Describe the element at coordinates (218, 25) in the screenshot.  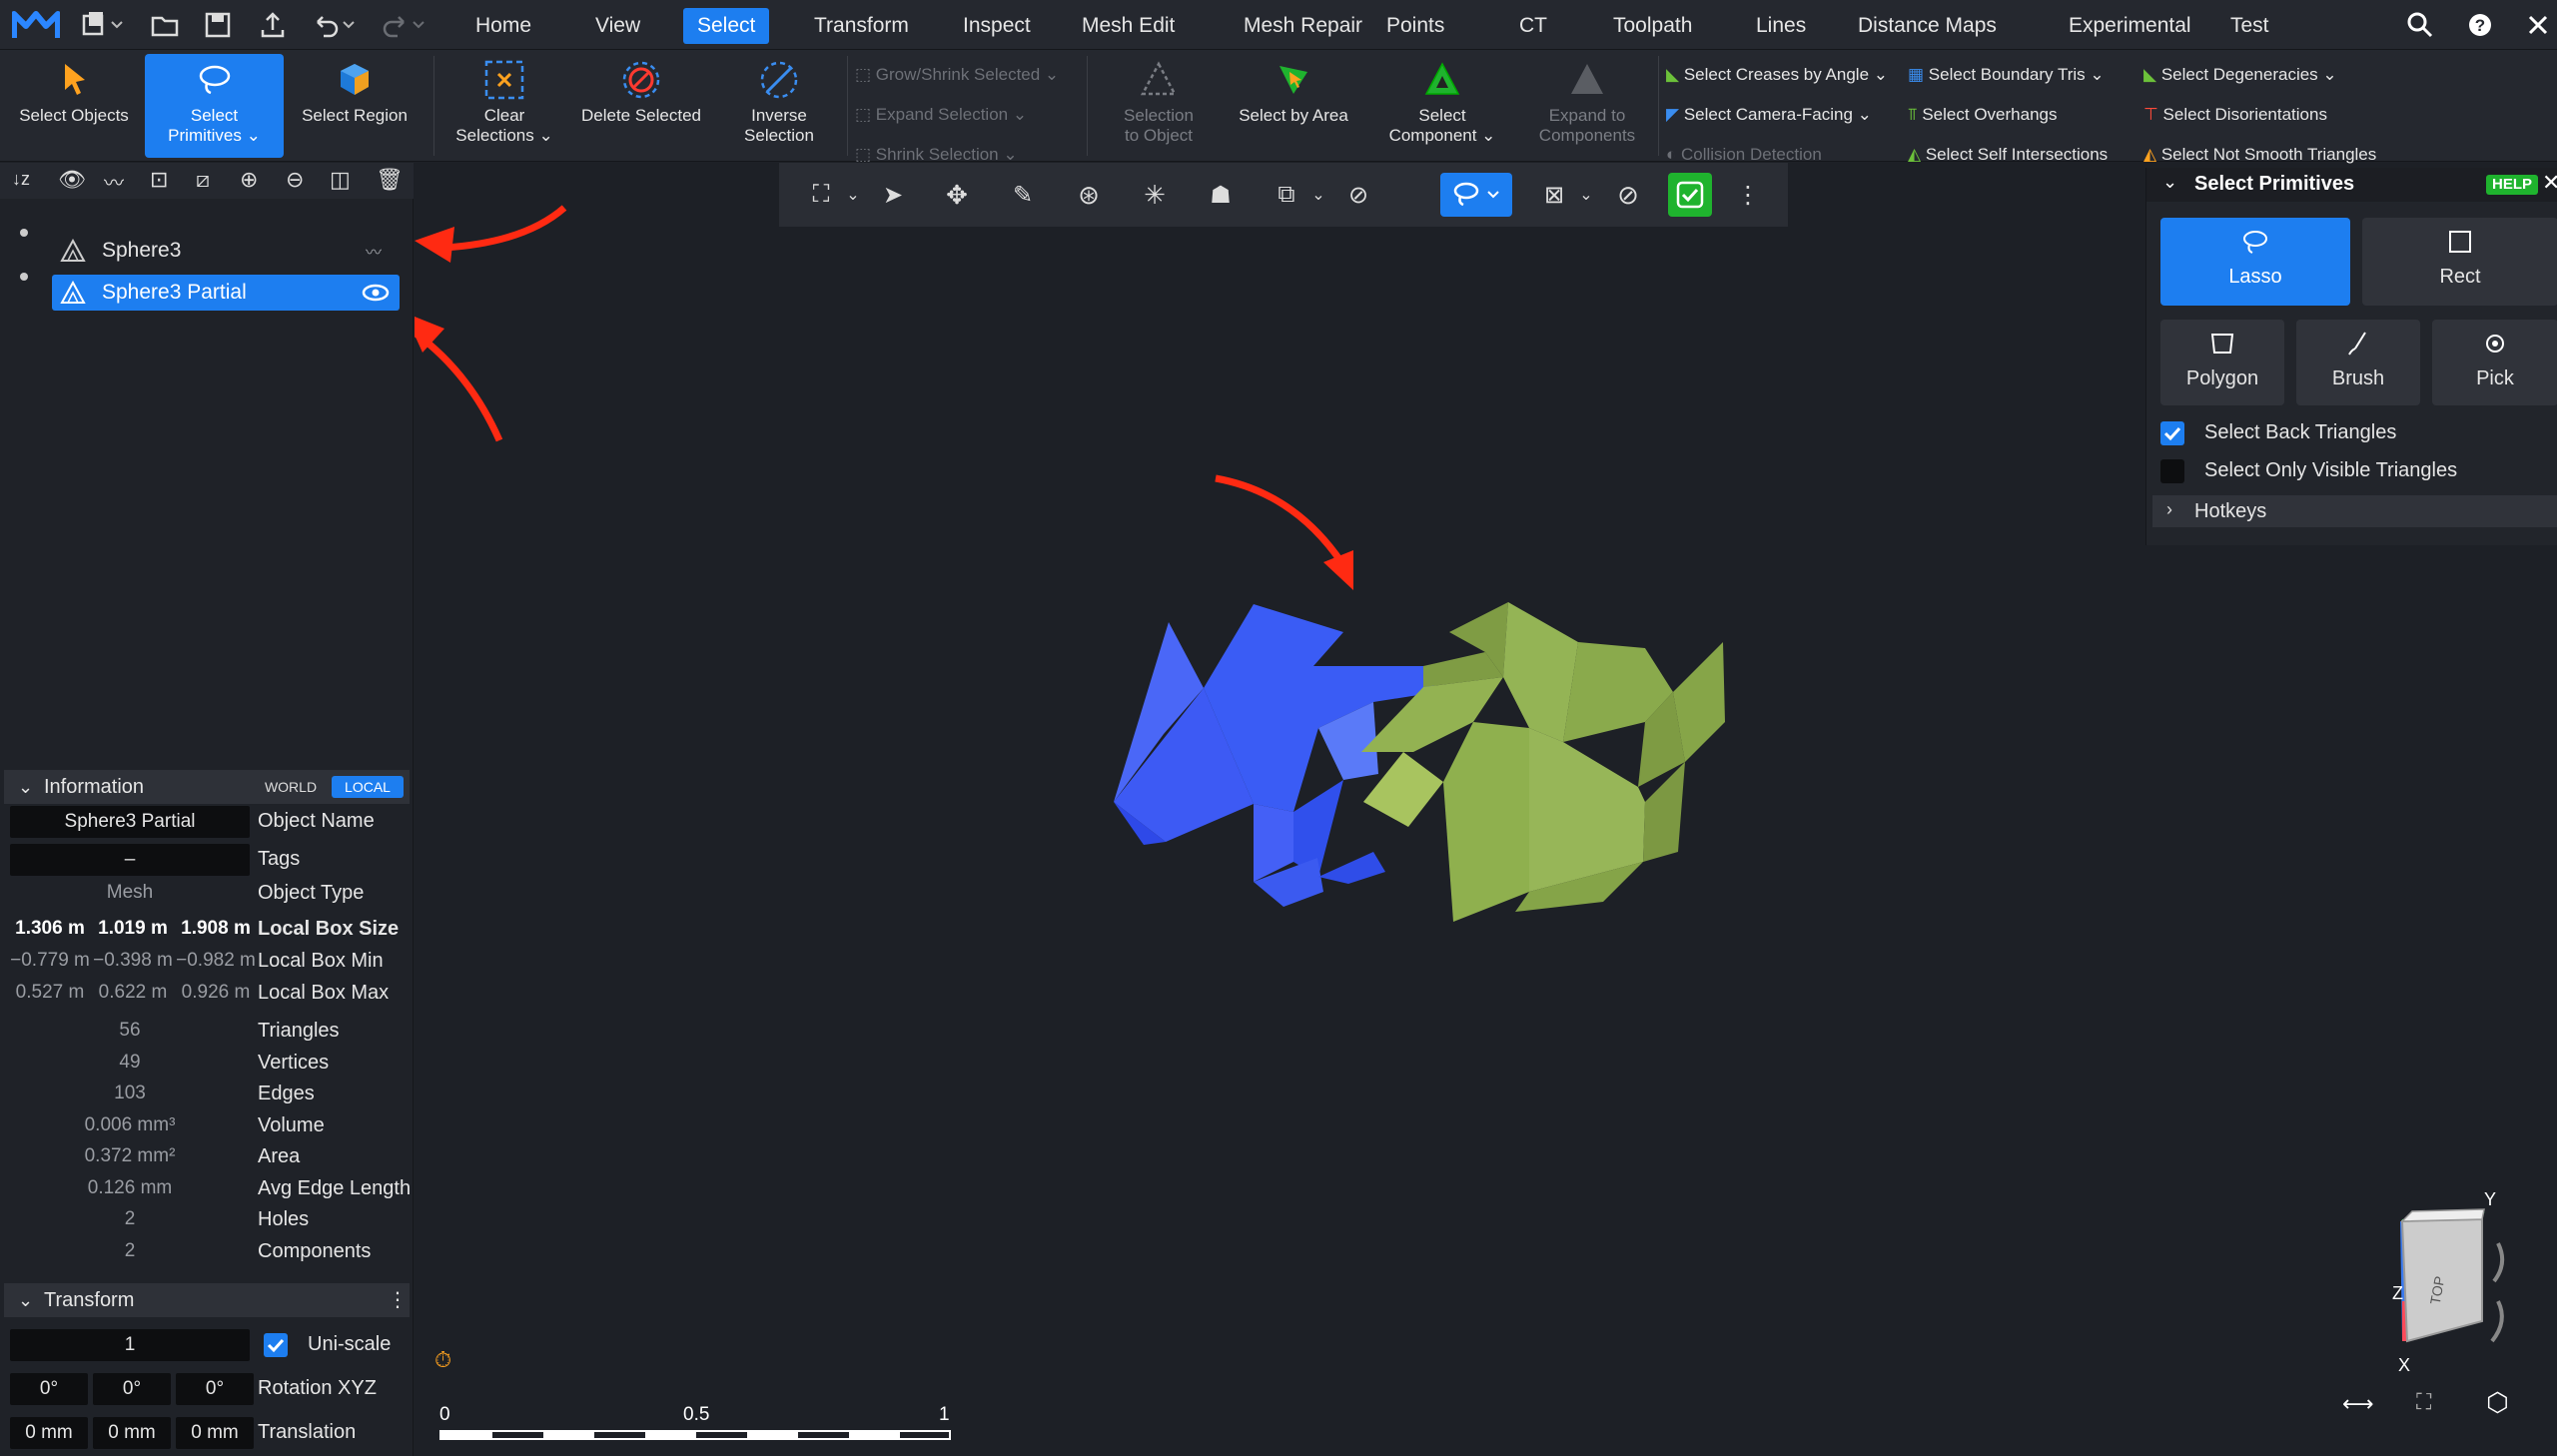
I see `save-icon` at that location.